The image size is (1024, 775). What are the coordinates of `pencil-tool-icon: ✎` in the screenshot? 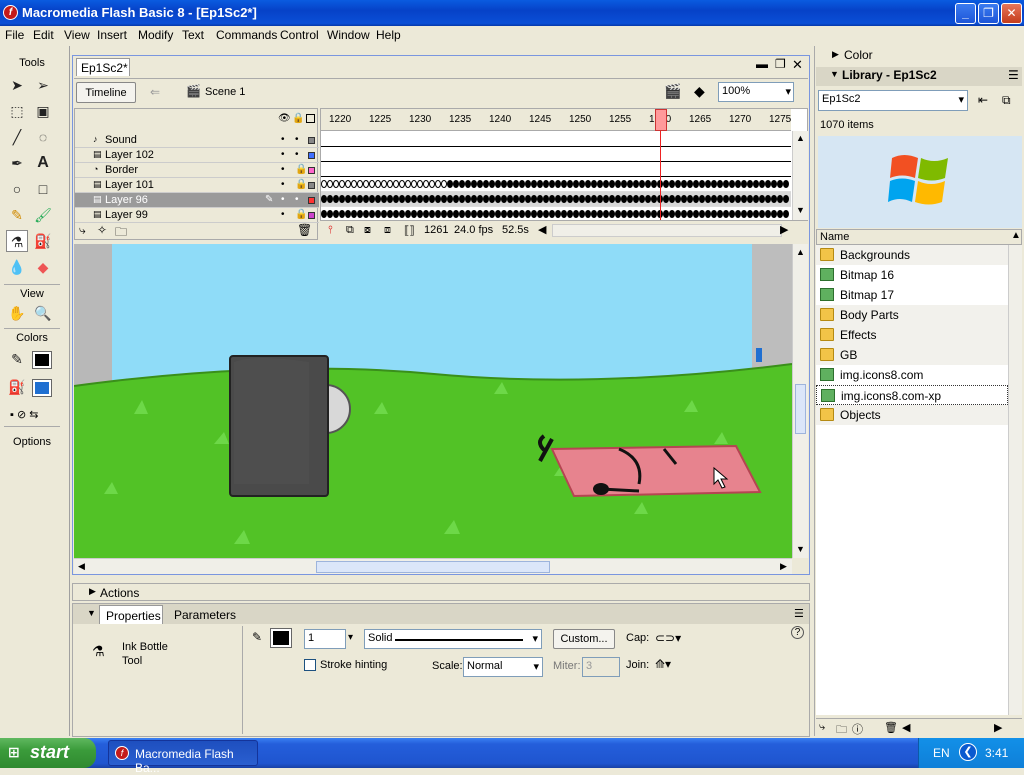 It's located at (17, 215).